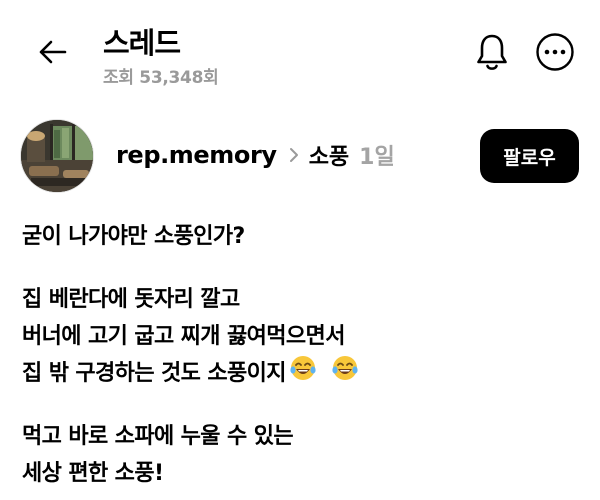  What do you see at coordinates (142, 43) in the screenshot?
I see `page-title: 스레드` at bounding box center [142, 43].